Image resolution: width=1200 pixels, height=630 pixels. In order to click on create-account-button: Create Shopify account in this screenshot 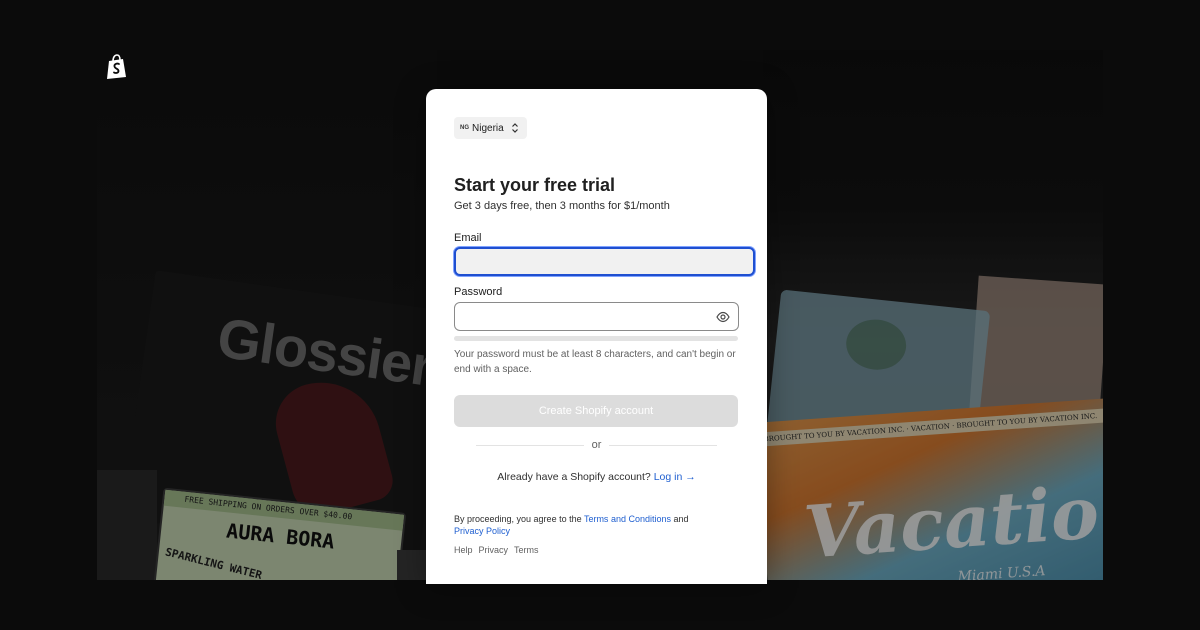, I will do `click(596, 411)`.